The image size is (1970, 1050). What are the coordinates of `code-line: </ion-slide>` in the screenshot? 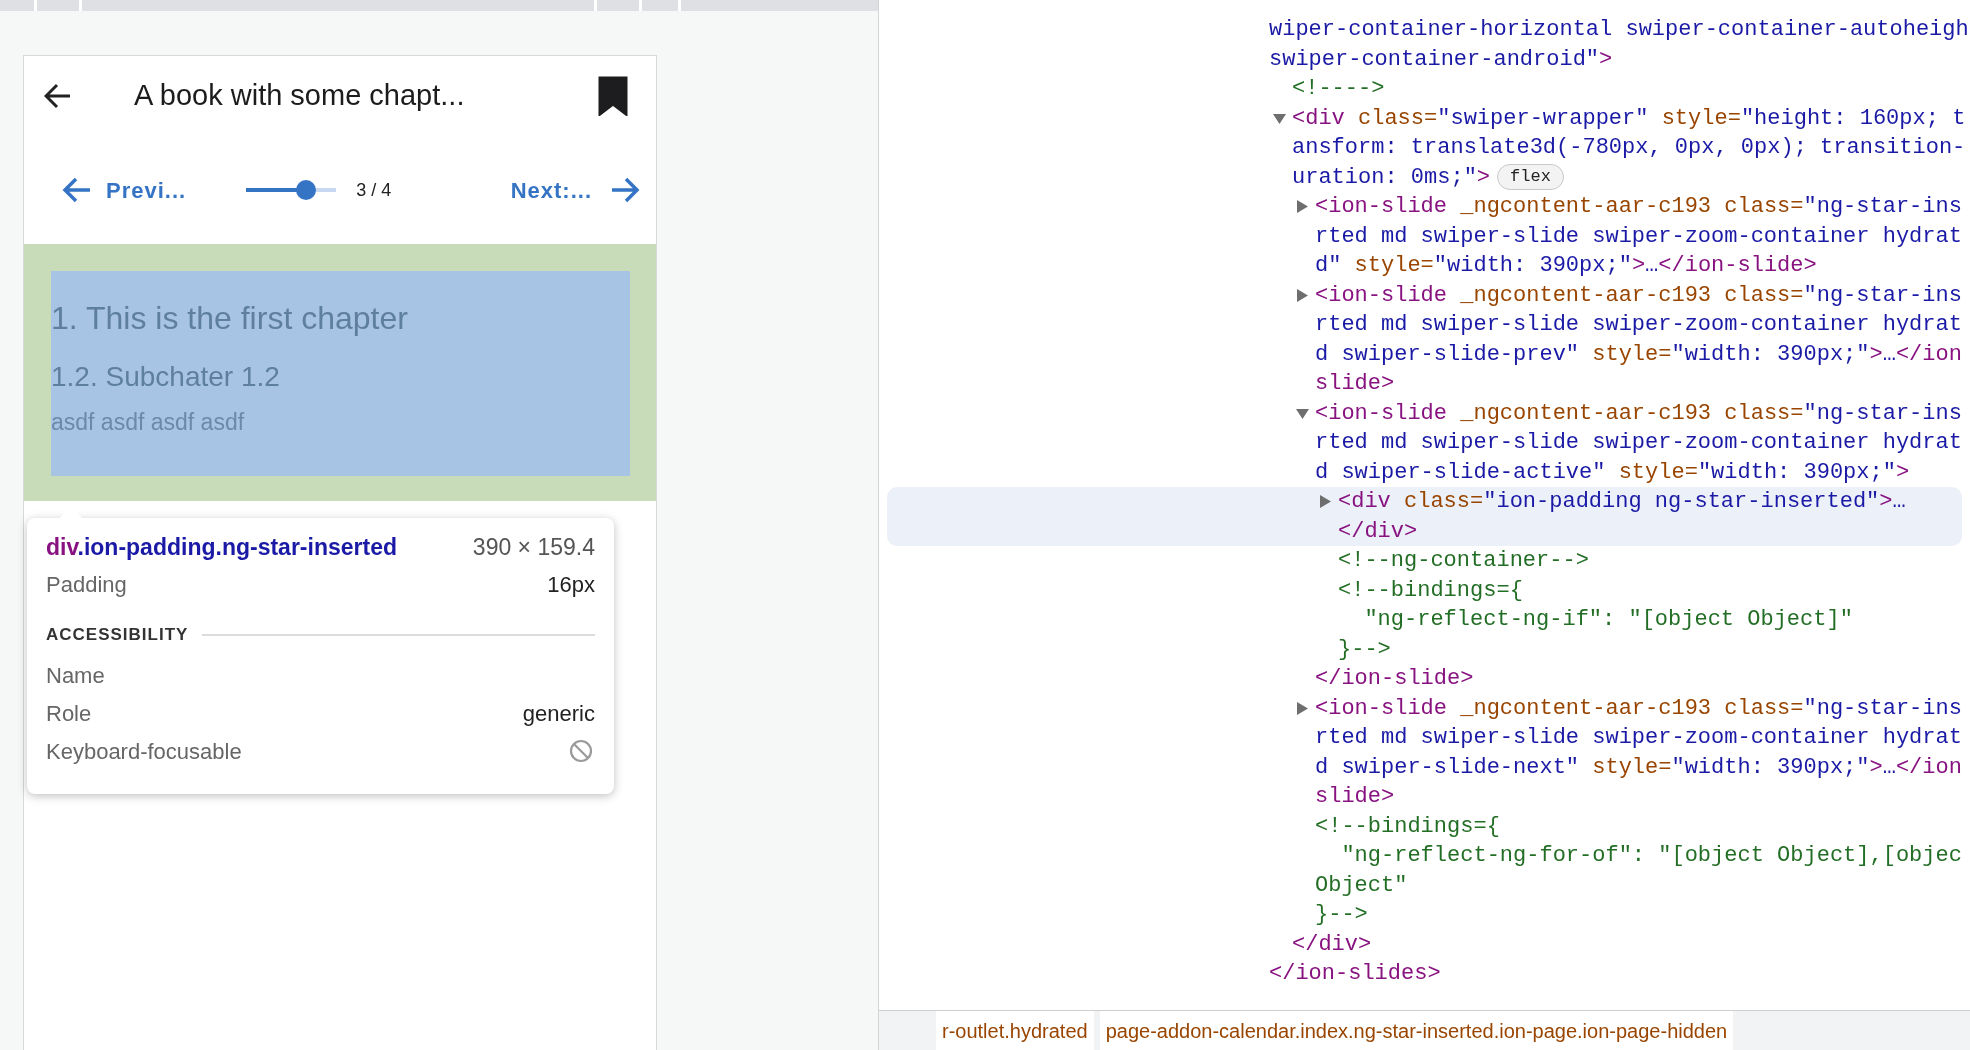 It's located at (1394, 679).